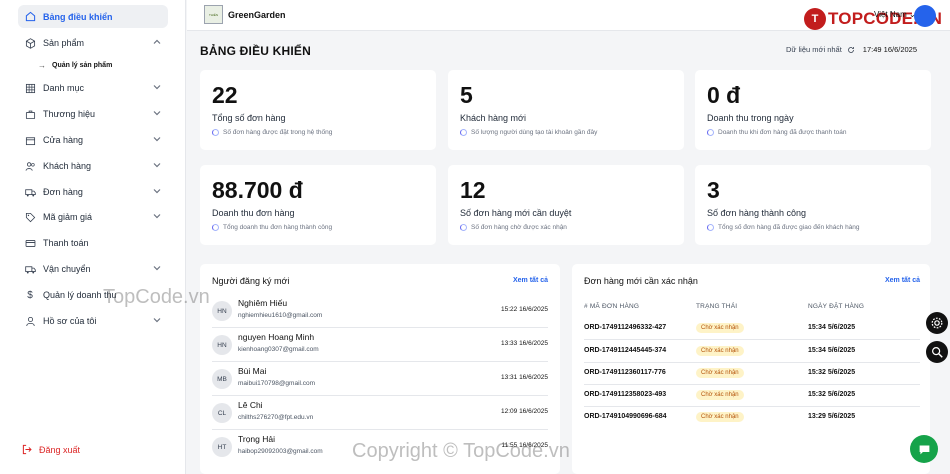  Describe the element at coordinates (612, 306) in the screenshot. I see `column-header-order-code: # MÃ ĐƠN HÀNG` at that location.